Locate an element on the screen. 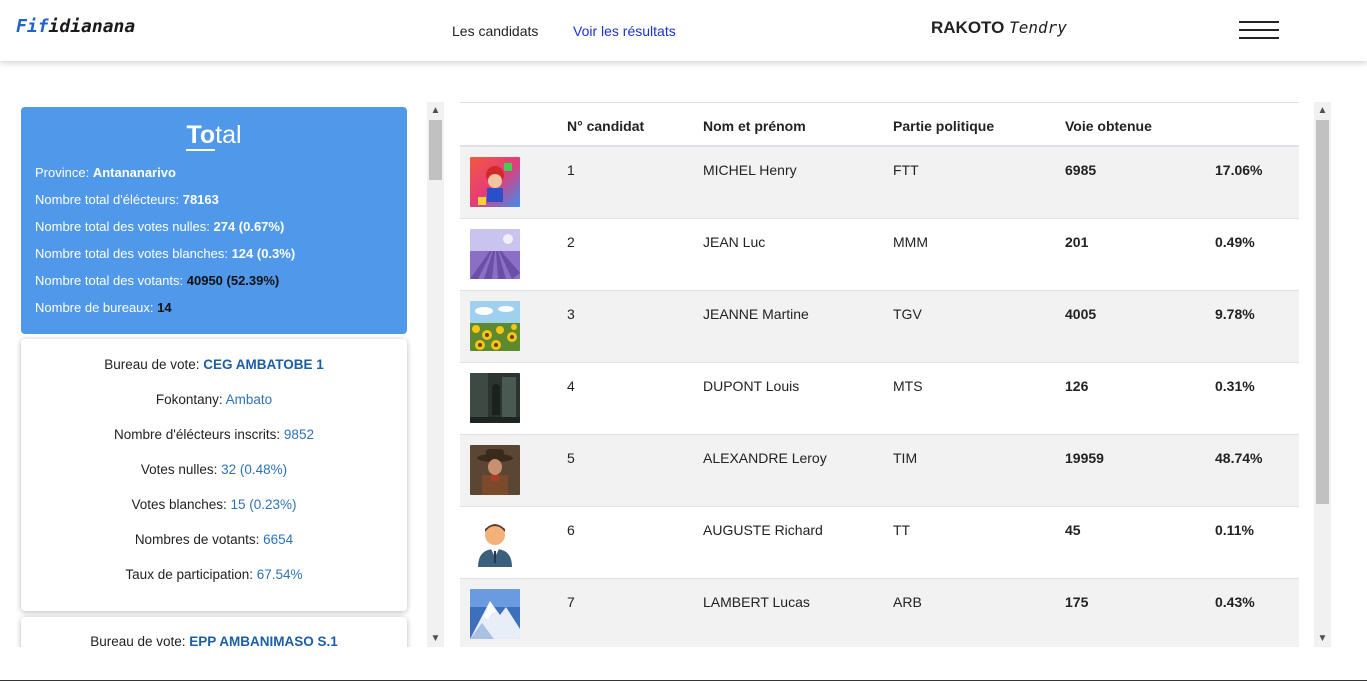 The height and width of the screenshot is (682, 1367). candidate-votes: 4005 is located at coordinates (1081, 314).